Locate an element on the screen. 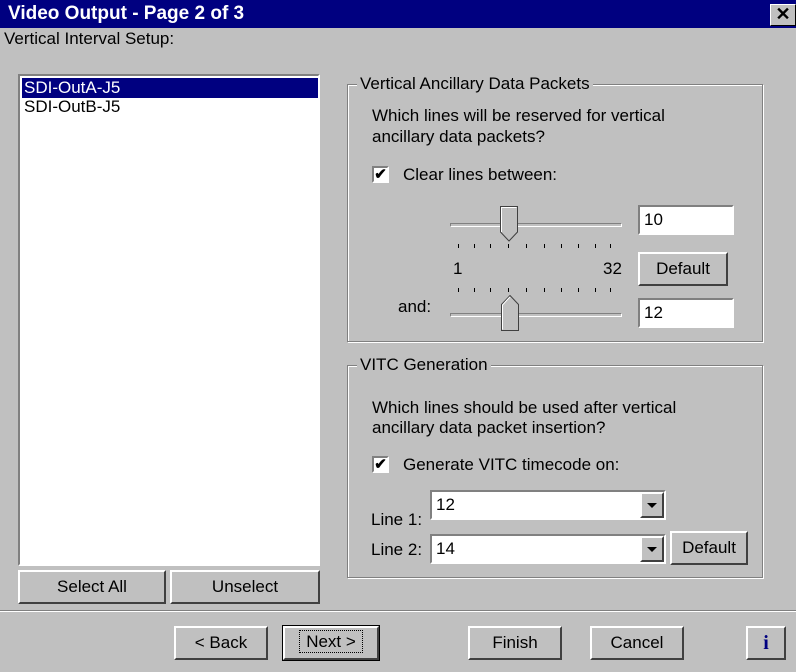  slider-2-ticks is located at coordinates (536, 291).